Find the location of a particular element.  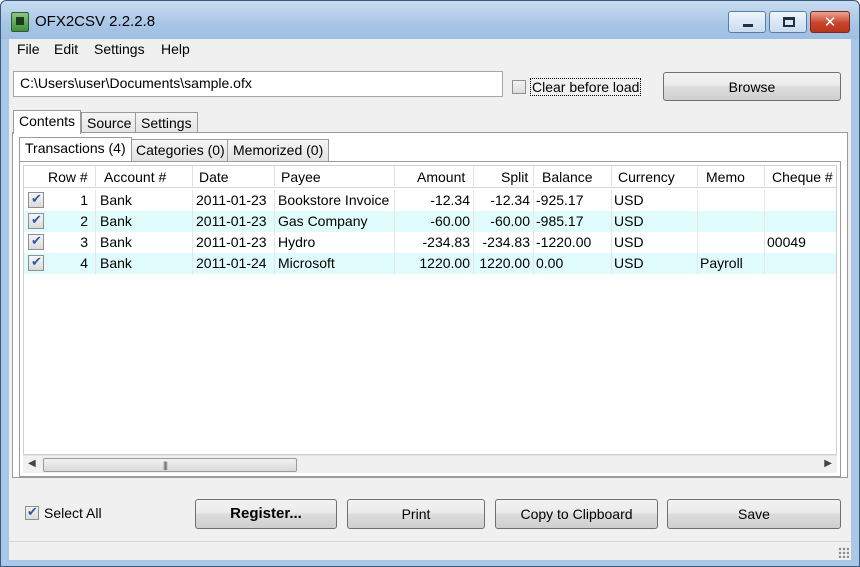

cell-row: 4 is located at coordinates (84, 263).